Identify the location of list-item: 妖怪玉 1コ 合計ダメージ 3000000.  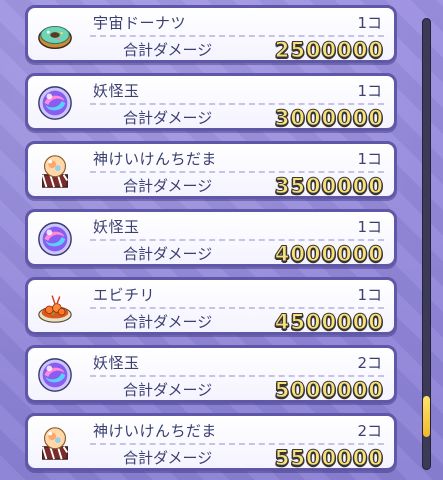
(211, 102).